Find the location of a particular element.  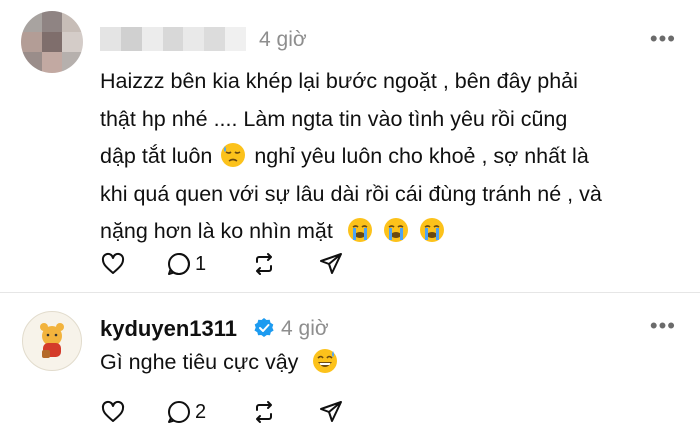

text-line: nặng hơn là ko nhìn mặt is located at coordinates (385, 232).